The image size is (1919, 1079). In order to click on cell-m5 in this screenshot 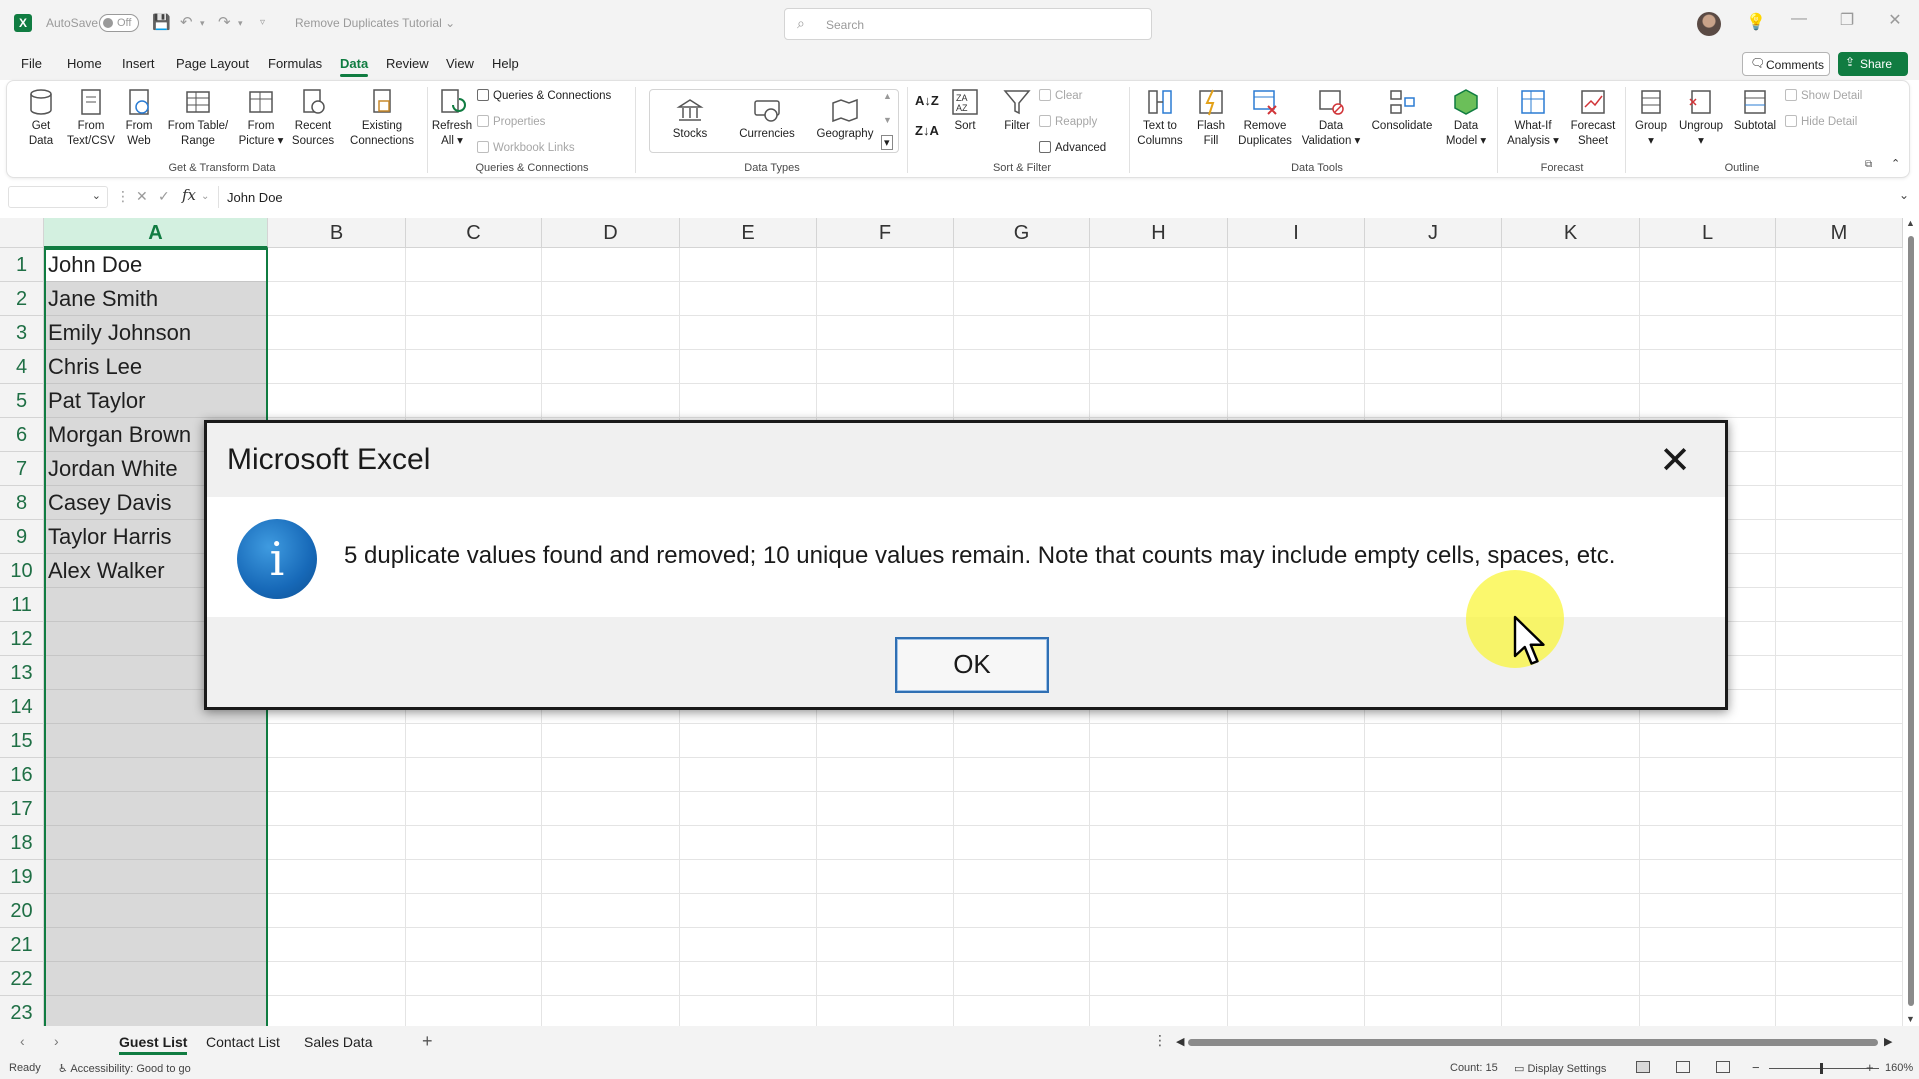, I will do `click(1839, 401)`.